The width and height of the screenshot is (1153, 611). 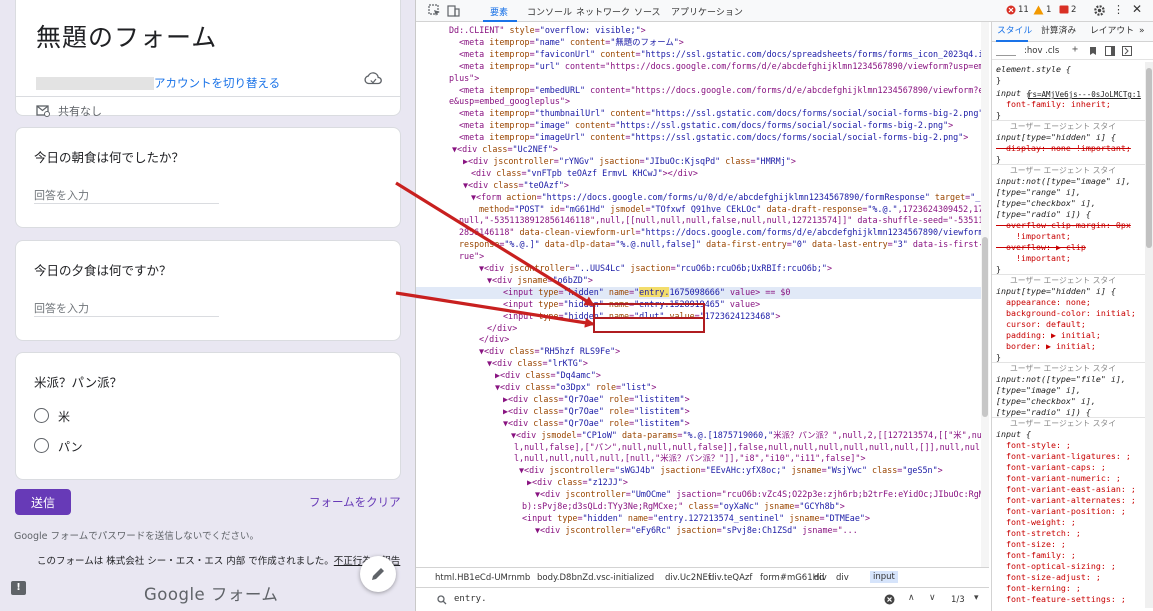 What do you see at coordinates (1033, 236) in the screenshot?
I see `style-rule-line: !important;` at bounding box center [1033, 236].